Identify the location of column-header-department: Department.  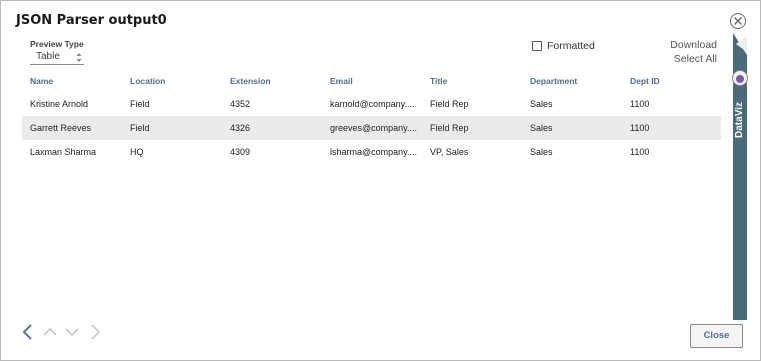
(577, 81).